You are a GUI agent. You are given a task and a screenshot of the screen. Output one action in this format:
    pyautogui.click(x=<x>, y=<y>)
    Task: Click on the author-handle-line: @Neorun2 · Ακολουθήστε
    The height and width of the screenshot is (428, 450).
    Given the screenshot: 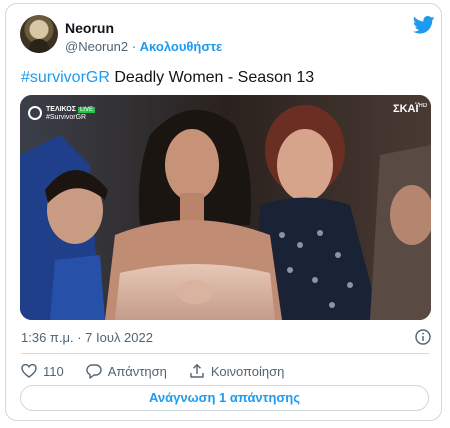 What is the action you would take?
    pyautogui.click(x=143, y=46)
    